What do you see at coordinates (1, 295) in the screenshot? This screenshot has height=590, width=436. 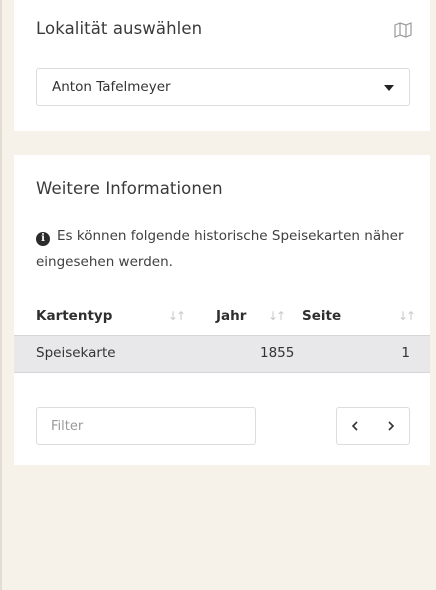 I see `left-border` at bounding box center [1, 295].